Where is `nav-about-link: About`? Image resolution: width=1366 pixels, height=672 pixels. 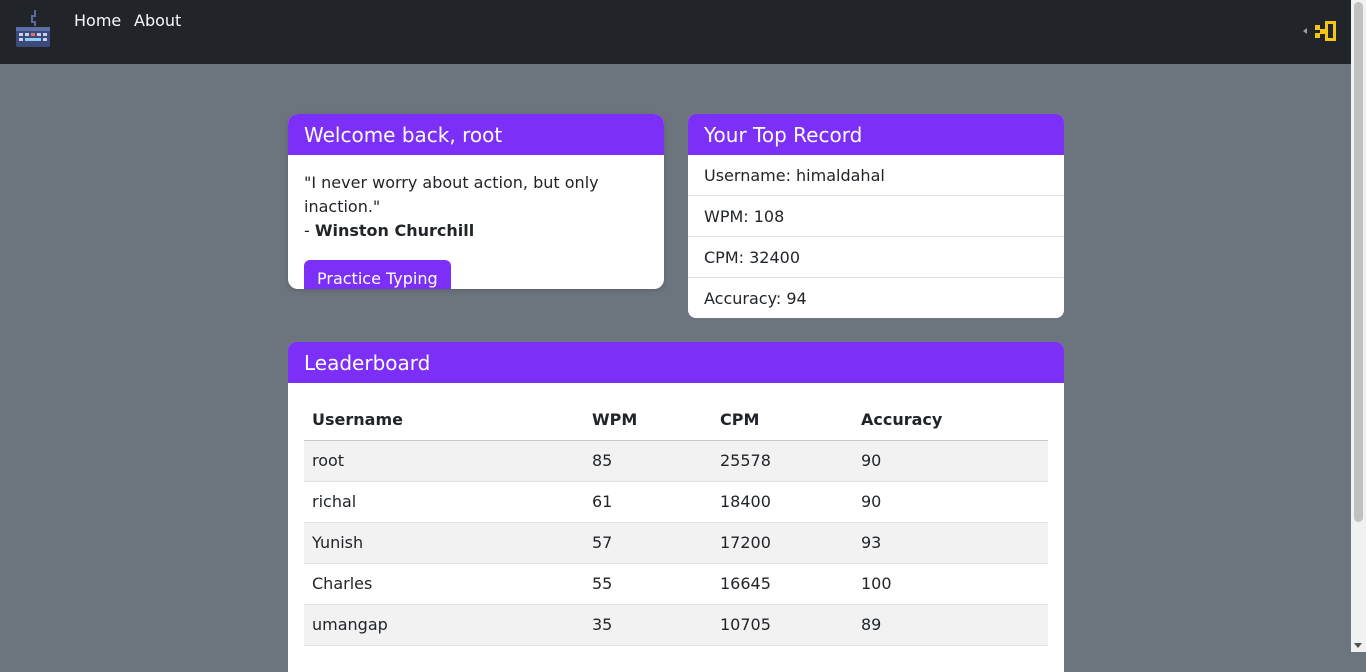
nav-about-link: About is located at coordinates (157, 20).